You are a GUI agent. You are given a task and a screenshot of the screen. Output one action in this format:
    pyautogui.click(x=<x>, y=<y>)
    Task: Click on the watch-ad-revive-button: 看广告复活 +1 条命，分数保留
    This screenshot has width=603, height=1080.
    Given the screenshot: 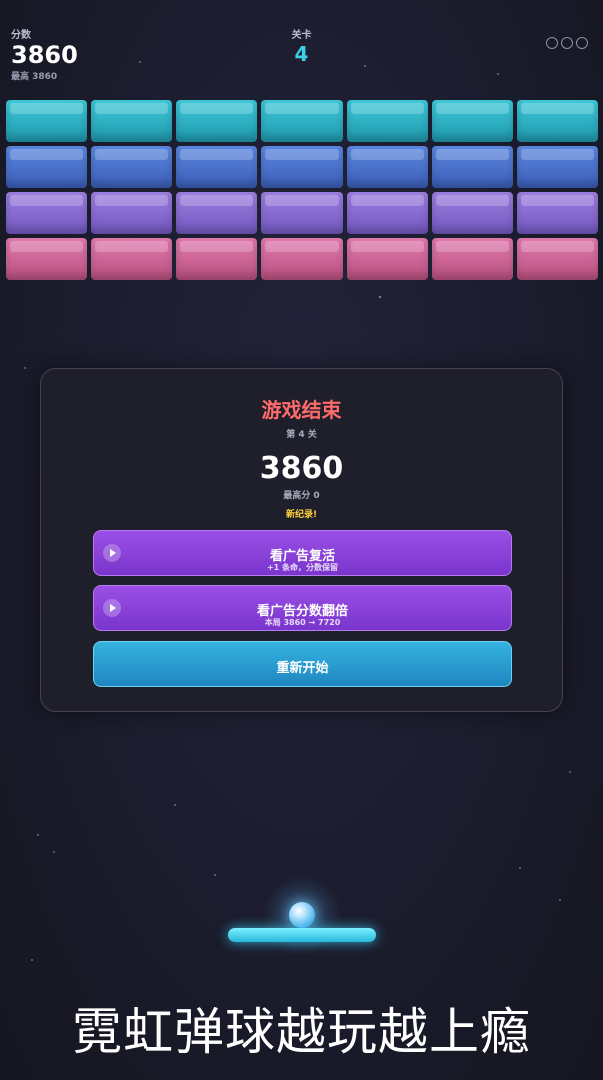 What is the action you would take?
    pyautogui.click(x=302, y=553)
    